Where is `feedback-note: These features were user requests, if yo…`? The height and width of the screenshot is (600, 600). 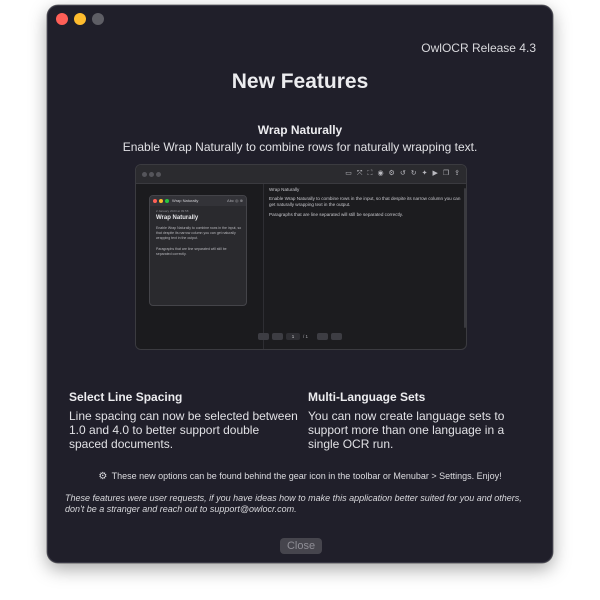 feedback-note: These features were user requests, if yo… is located at coordinates (293, 503).